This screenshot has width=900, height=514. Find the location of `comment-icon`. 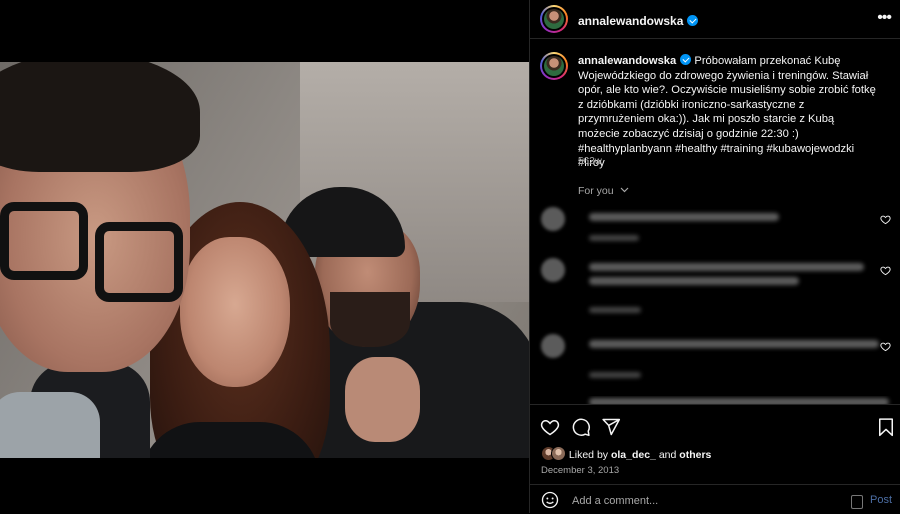

comment-icon is located at coordinates (581, 427).